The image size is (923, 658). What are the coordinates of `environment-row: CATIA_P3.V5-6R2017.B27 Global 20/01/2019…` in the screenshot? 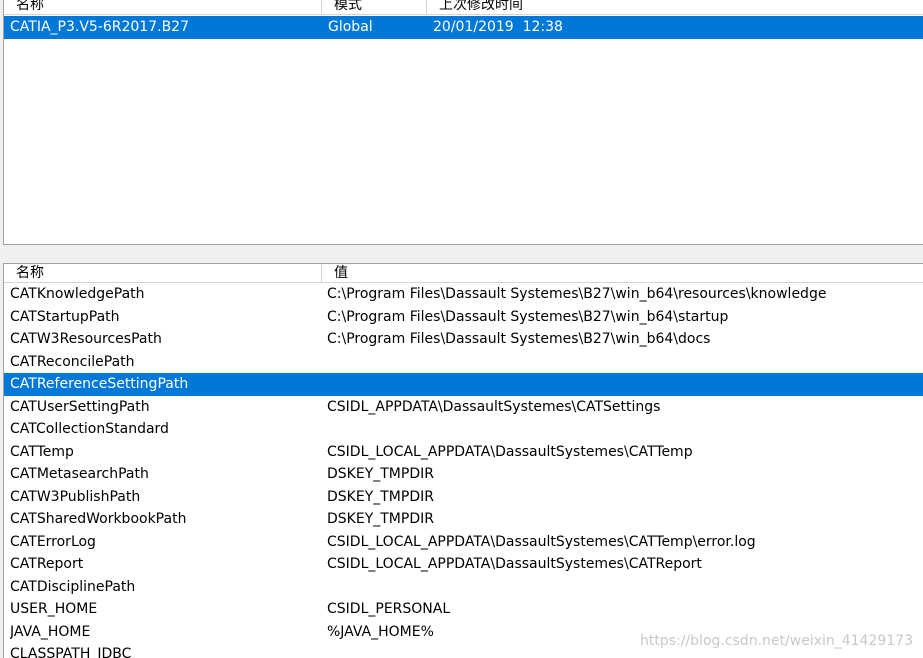 It's located at (463, 27).